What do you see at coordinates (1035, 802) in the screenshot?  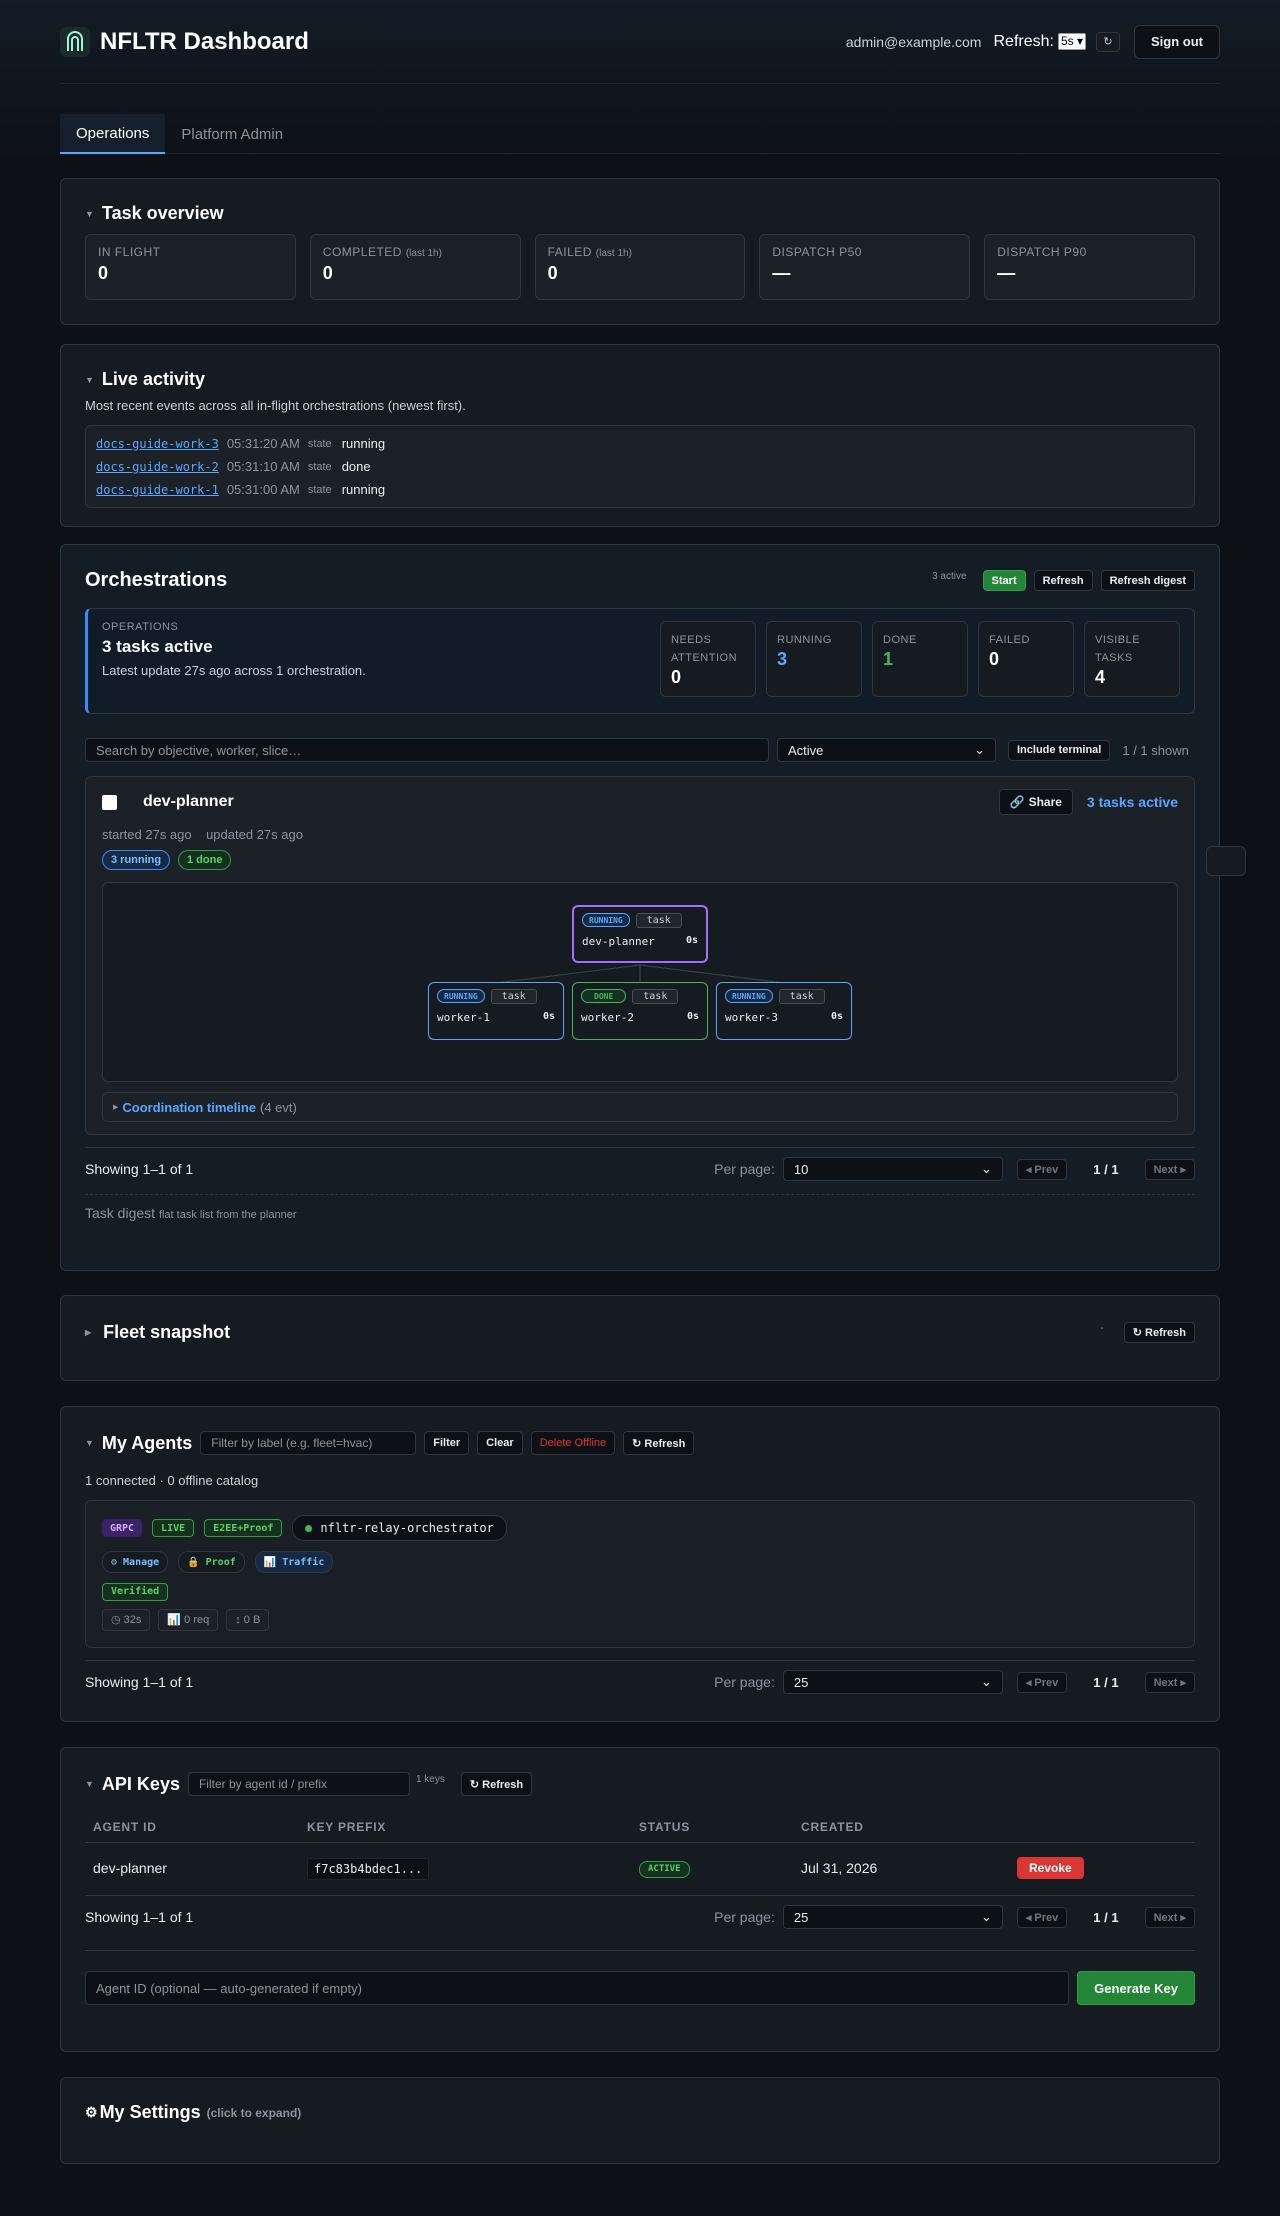 I see `share-button: 🔗 Share` at bounding box center [1035, 802].